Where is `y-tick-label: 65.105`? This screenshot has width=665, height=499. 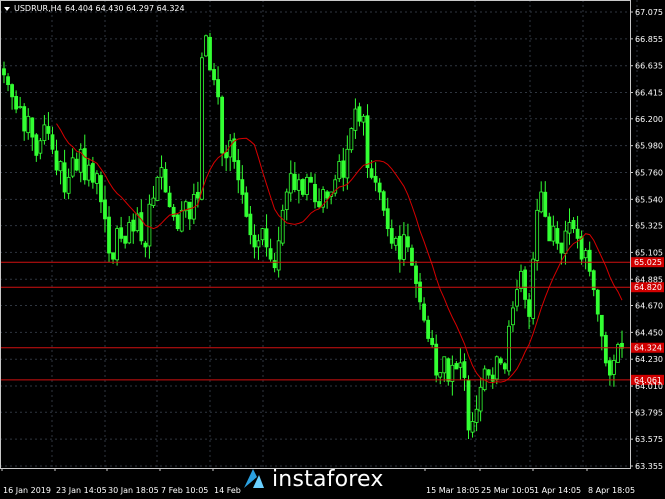 y-tick-label: 65.105 is located at coordinates (649, 252).